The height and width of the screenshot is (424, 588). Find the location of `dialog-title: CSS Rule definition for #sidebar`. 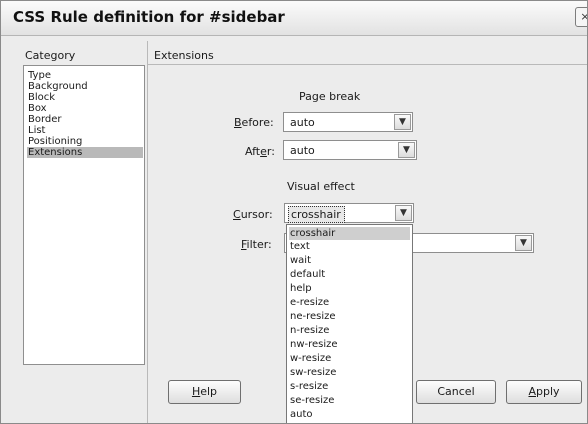

dialog-title: CSS Rule definition for #sidebar is located at coordinates (149, 17).